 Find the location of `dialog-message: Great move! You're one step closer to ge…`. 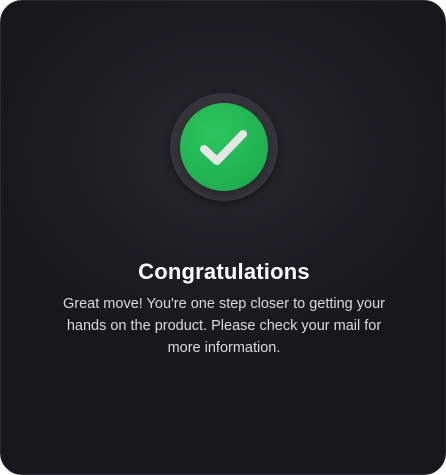

dialog-message: Great move! You're one step closer to ge… is located at coordinates (224, 326).